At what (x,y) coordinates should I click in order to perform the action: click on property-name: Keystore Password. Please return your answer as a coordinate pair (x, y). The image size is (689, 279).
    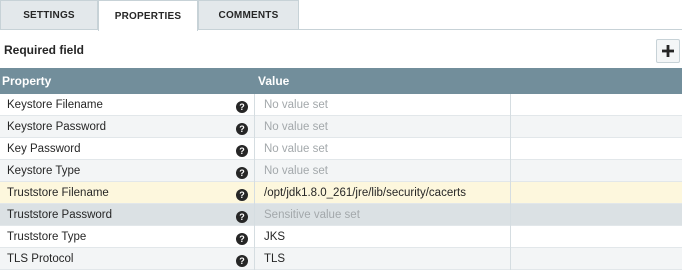
    Looking at the image, I should click on (57, 127).